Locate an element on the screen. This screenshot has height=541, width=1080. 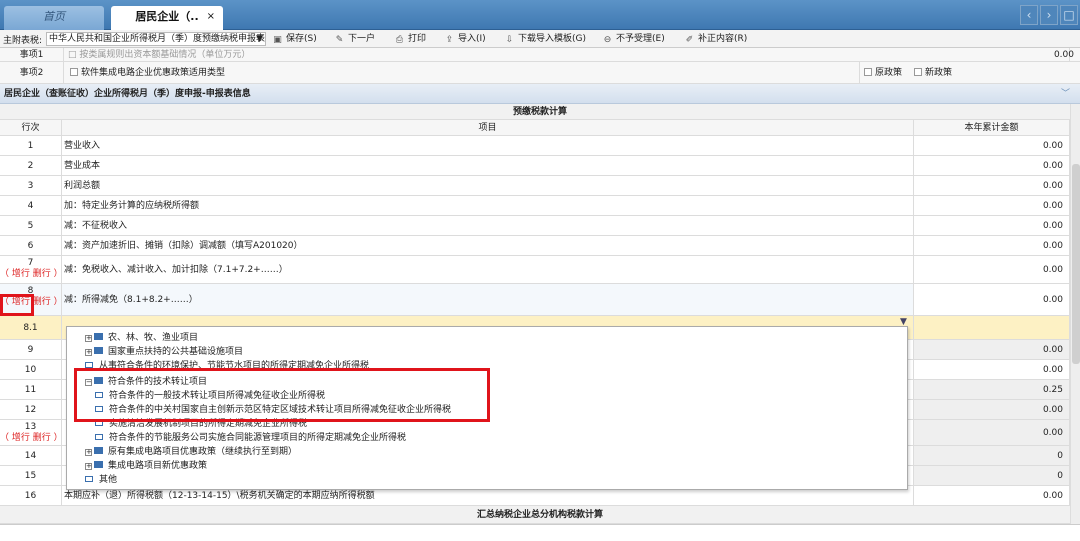
save-button: ▣ 保存(S) is located at coordinates (294, 39).